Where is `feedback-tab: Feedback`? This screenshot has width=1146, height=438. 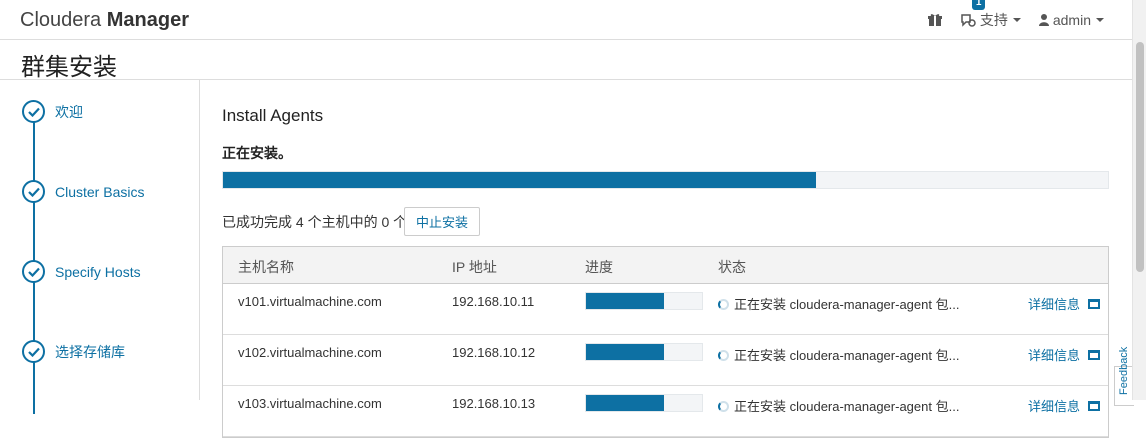 feedback-tab: Feedback is located at coordinates (1124, 376).